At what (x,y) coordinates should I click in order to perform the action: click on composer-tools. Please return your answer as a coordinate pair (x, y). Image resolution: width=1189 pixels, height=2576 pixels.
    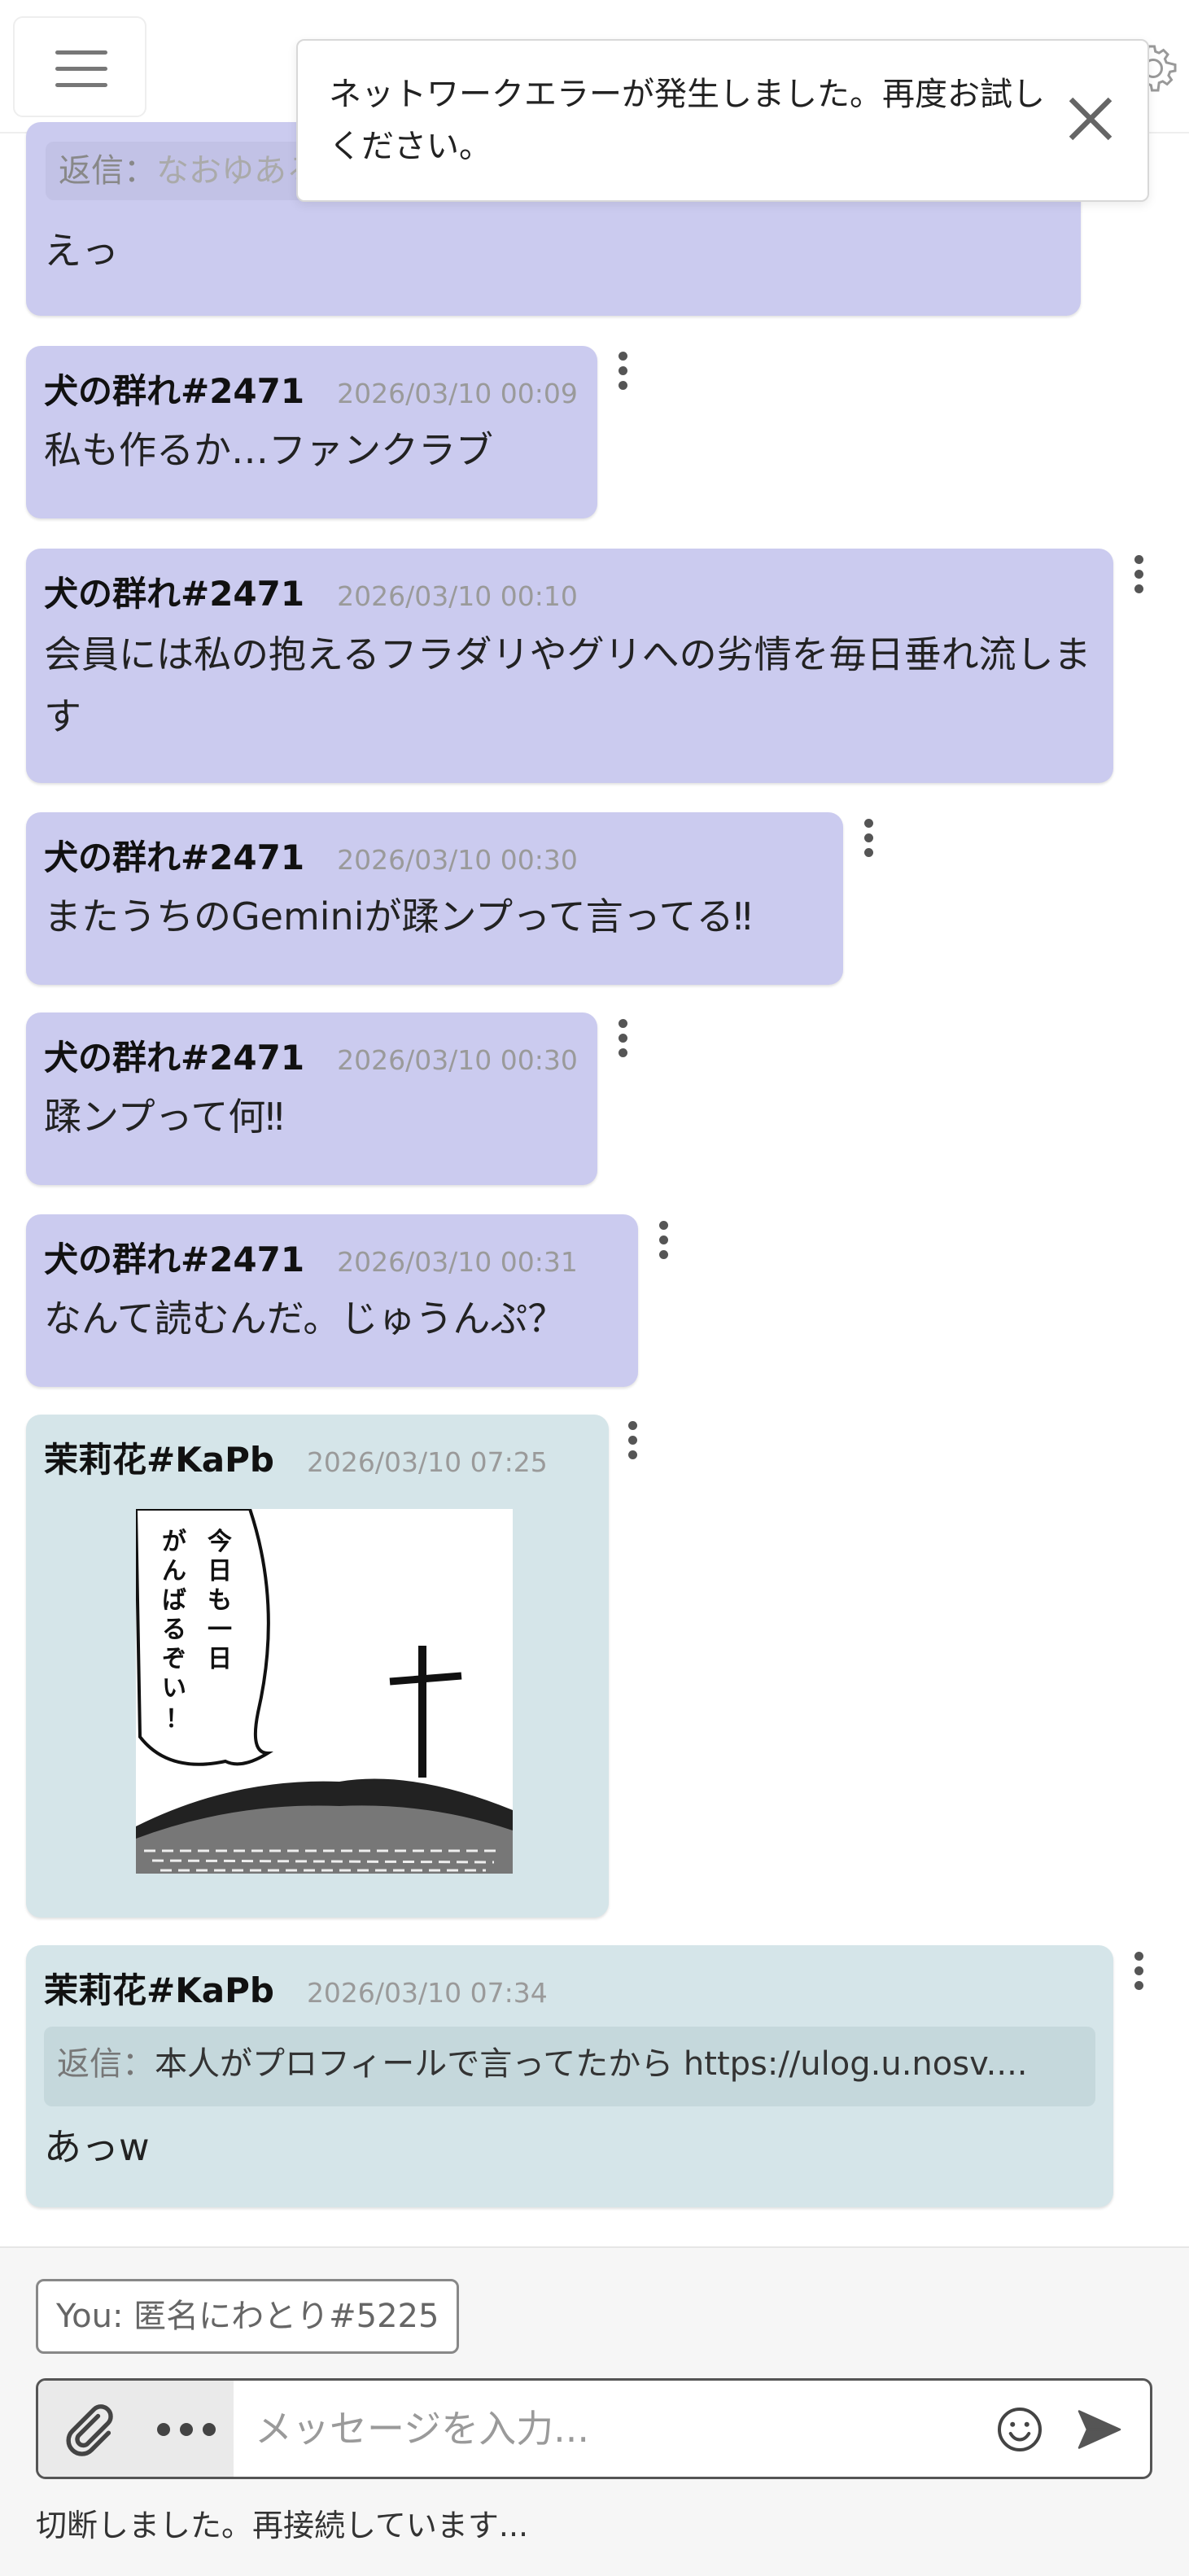
    Looking at the image, I should click on (136, 2429).